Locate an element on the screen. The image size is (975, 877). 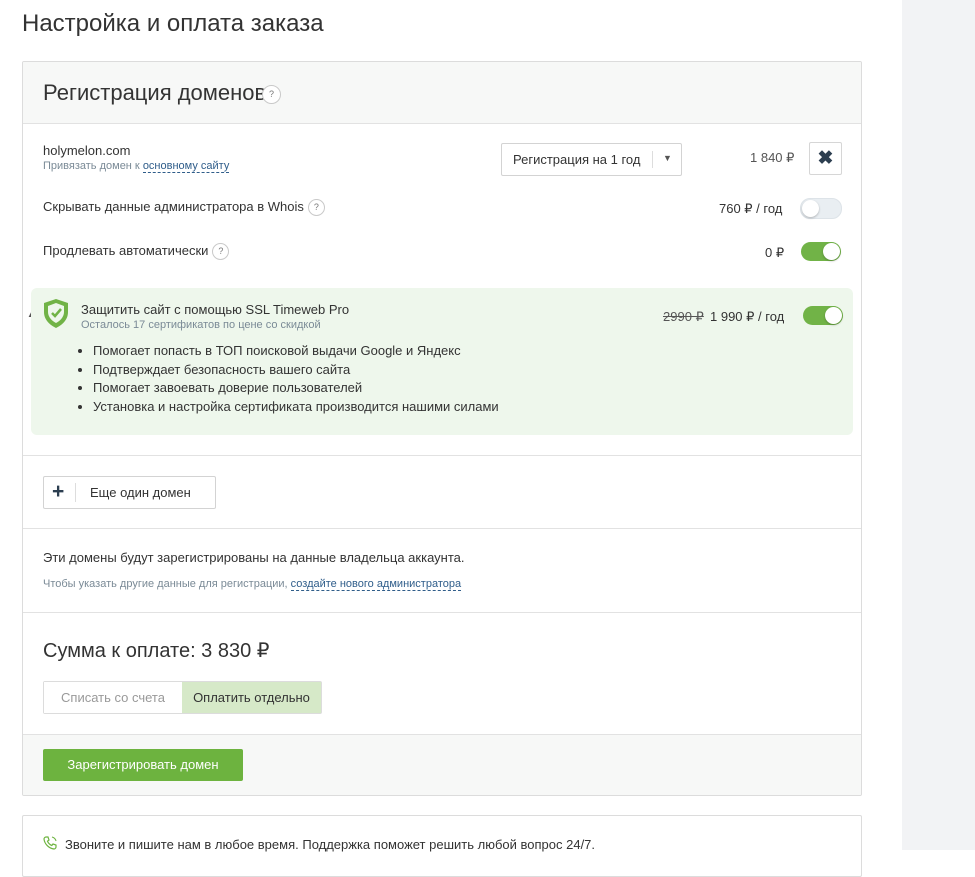
section-title: Регистрация доменов is located at coordinates (155, 92).